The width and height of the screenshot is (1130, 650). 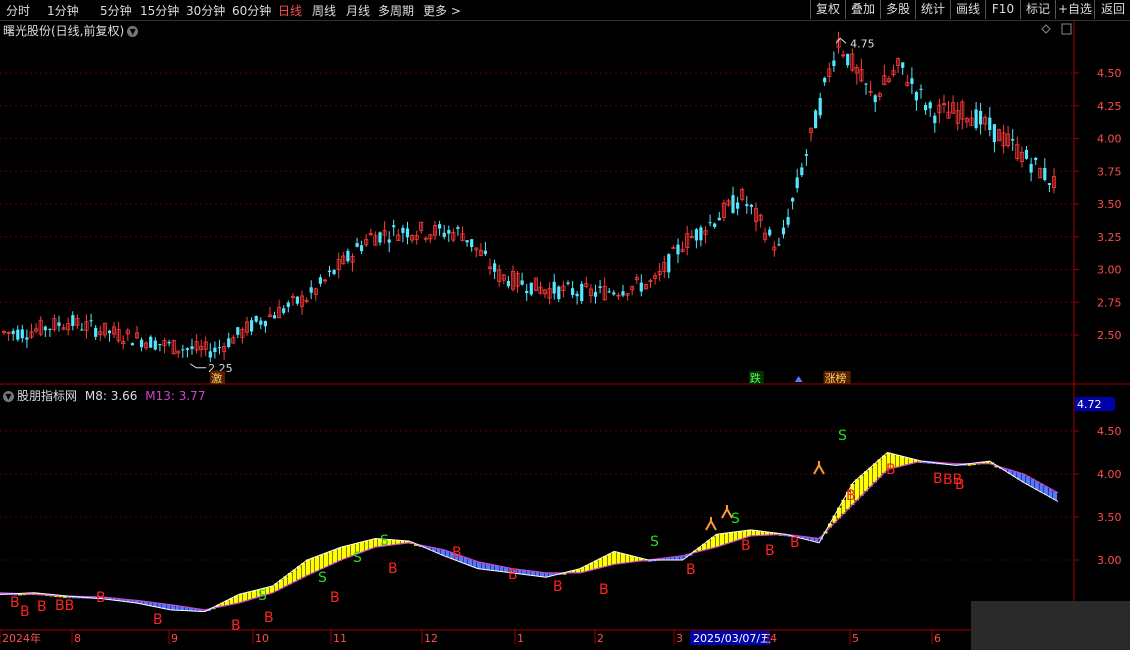 What do you see at coordinates (732, 638) in the screenshot?
I see `cursor-date-label: 2025/03/07/五` at bounding box center [732, 638].